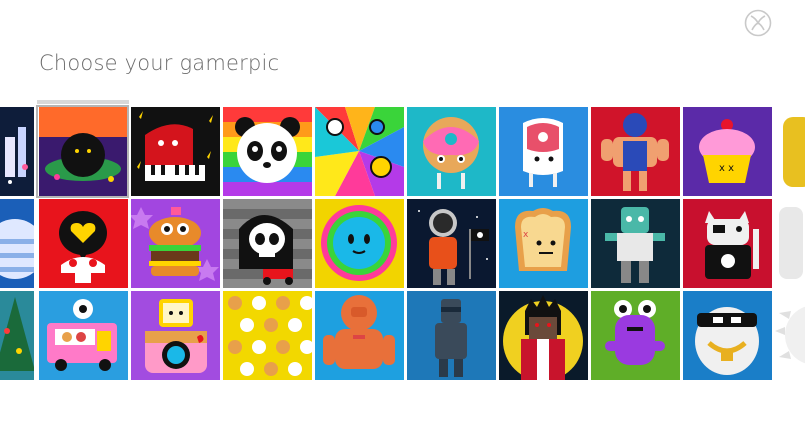 Image resolution: width=805 pixels, height=426 pixels. What do you see at coordinates (790, 335) in the screenshot?
I see `gamerpic-white-spiky` at bounding box center [790, 335].